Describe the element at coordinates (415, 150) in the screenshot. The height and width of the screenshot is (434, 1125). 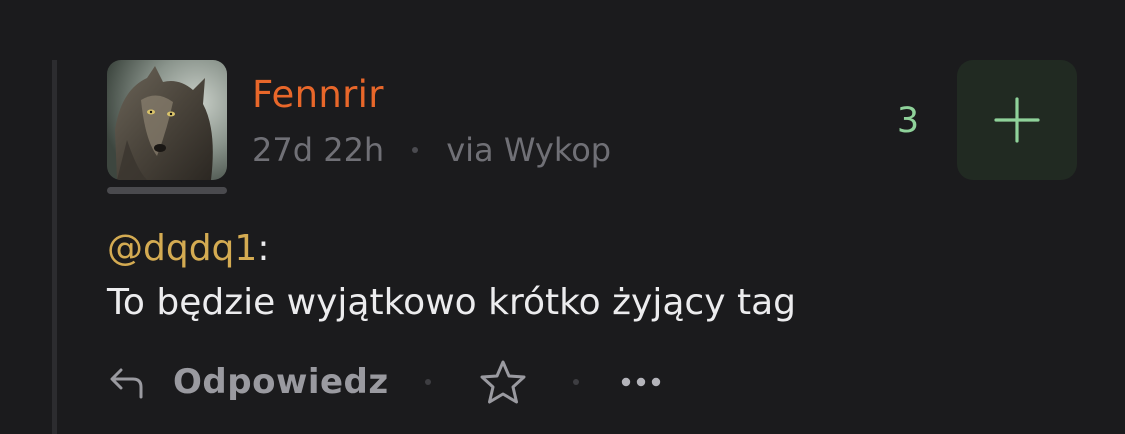
I see `meta-separator` at that location.